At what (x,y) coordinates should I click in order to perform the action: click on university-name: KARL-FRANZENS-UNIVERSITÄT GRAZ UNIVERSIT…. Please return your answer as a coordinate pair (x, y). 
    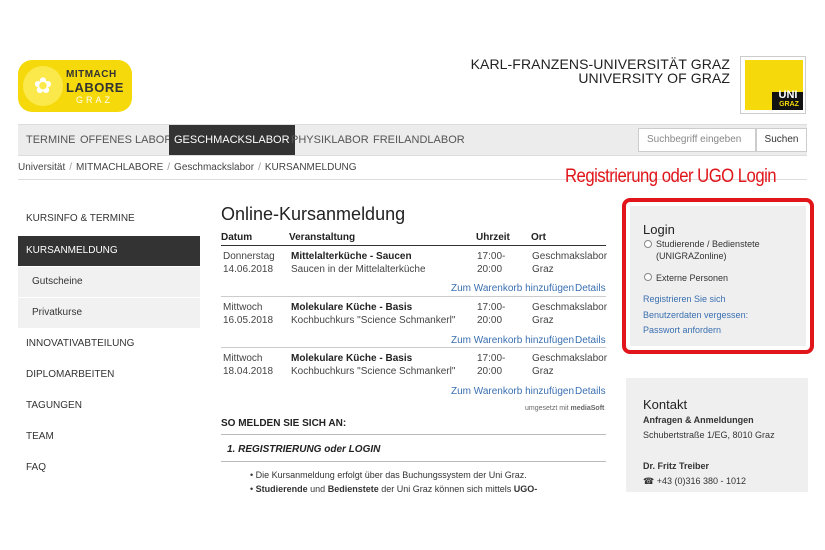
    Looking at the image, I should click on (600, 71).